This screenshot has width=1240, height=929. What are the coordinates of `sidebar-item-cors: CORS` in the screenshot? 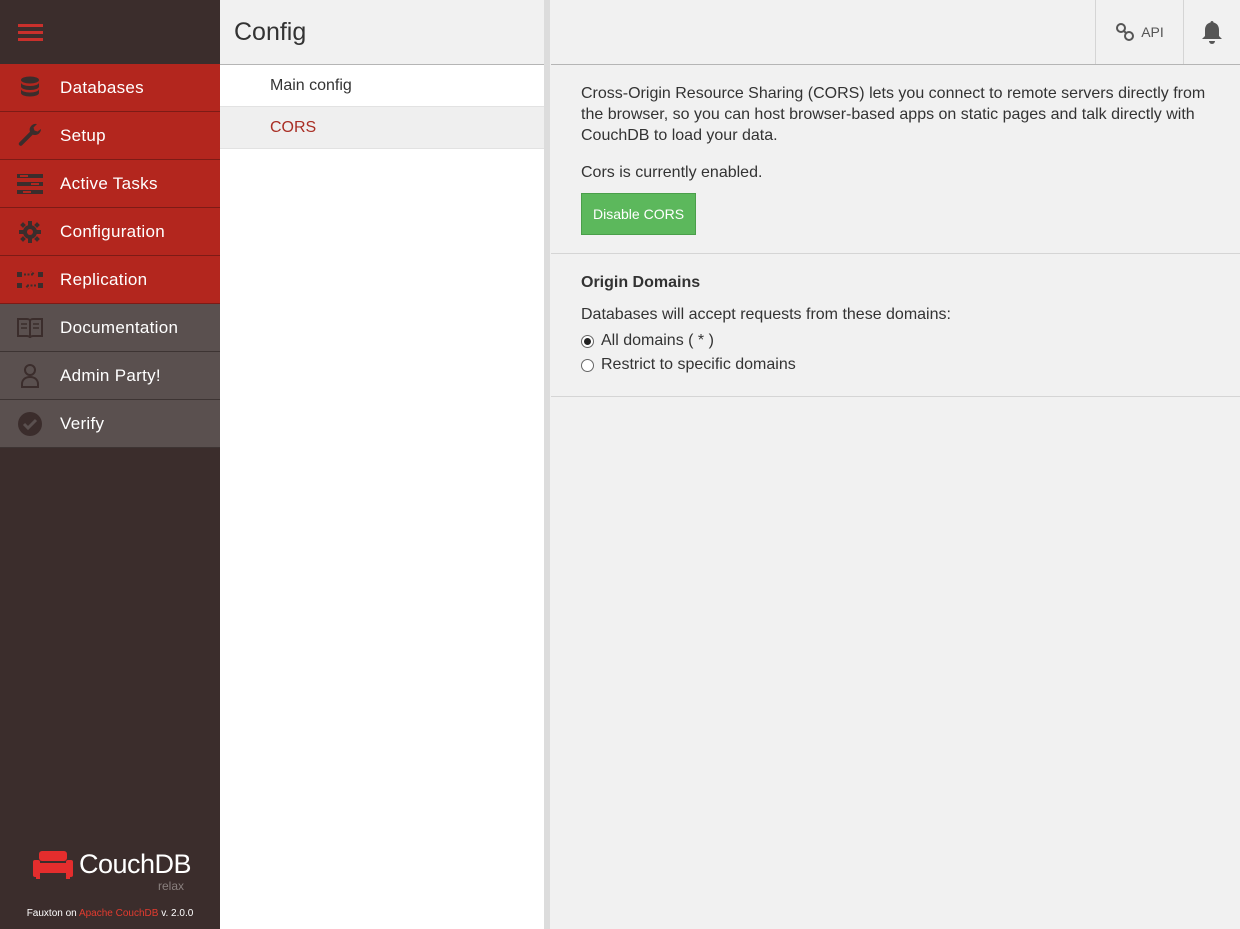 It's located at (384, 128).